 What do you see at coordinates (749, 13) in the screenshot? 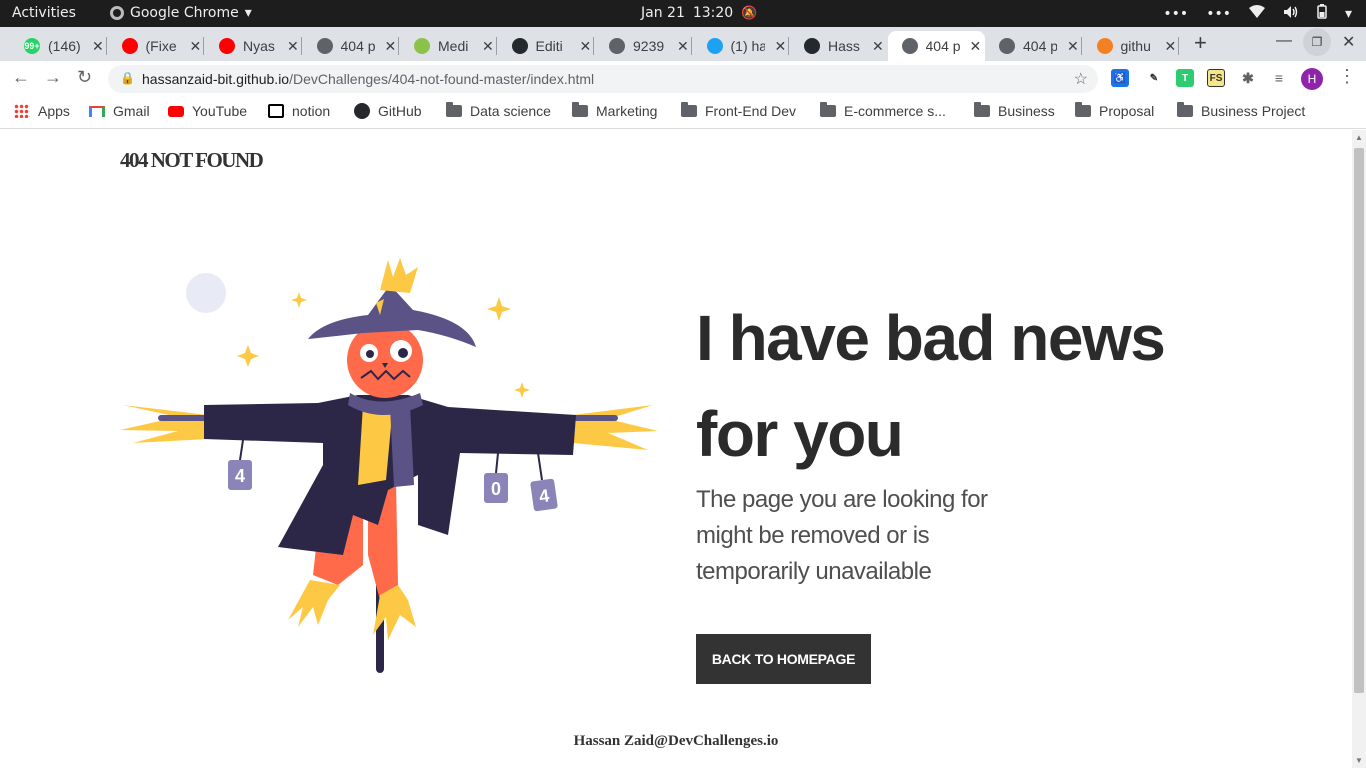
I see `notifications-off-icon: 🔕` at bounding box center [749, 13].